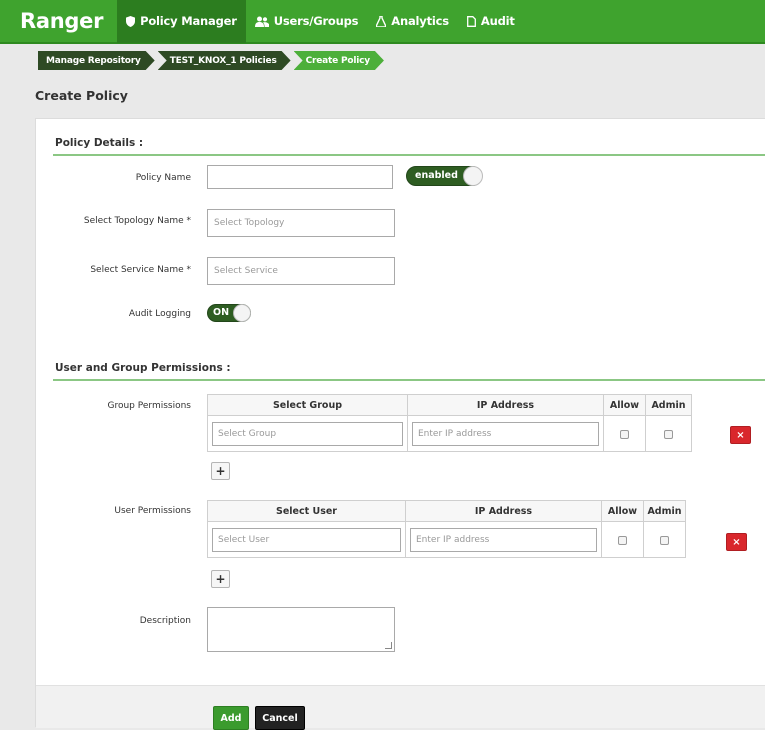 The height and width of the screenshot is (730, 765). Describe the element at coordinates (99, 143) in the screenshot. I see `policy-details-title: Policy Details :` at that location.